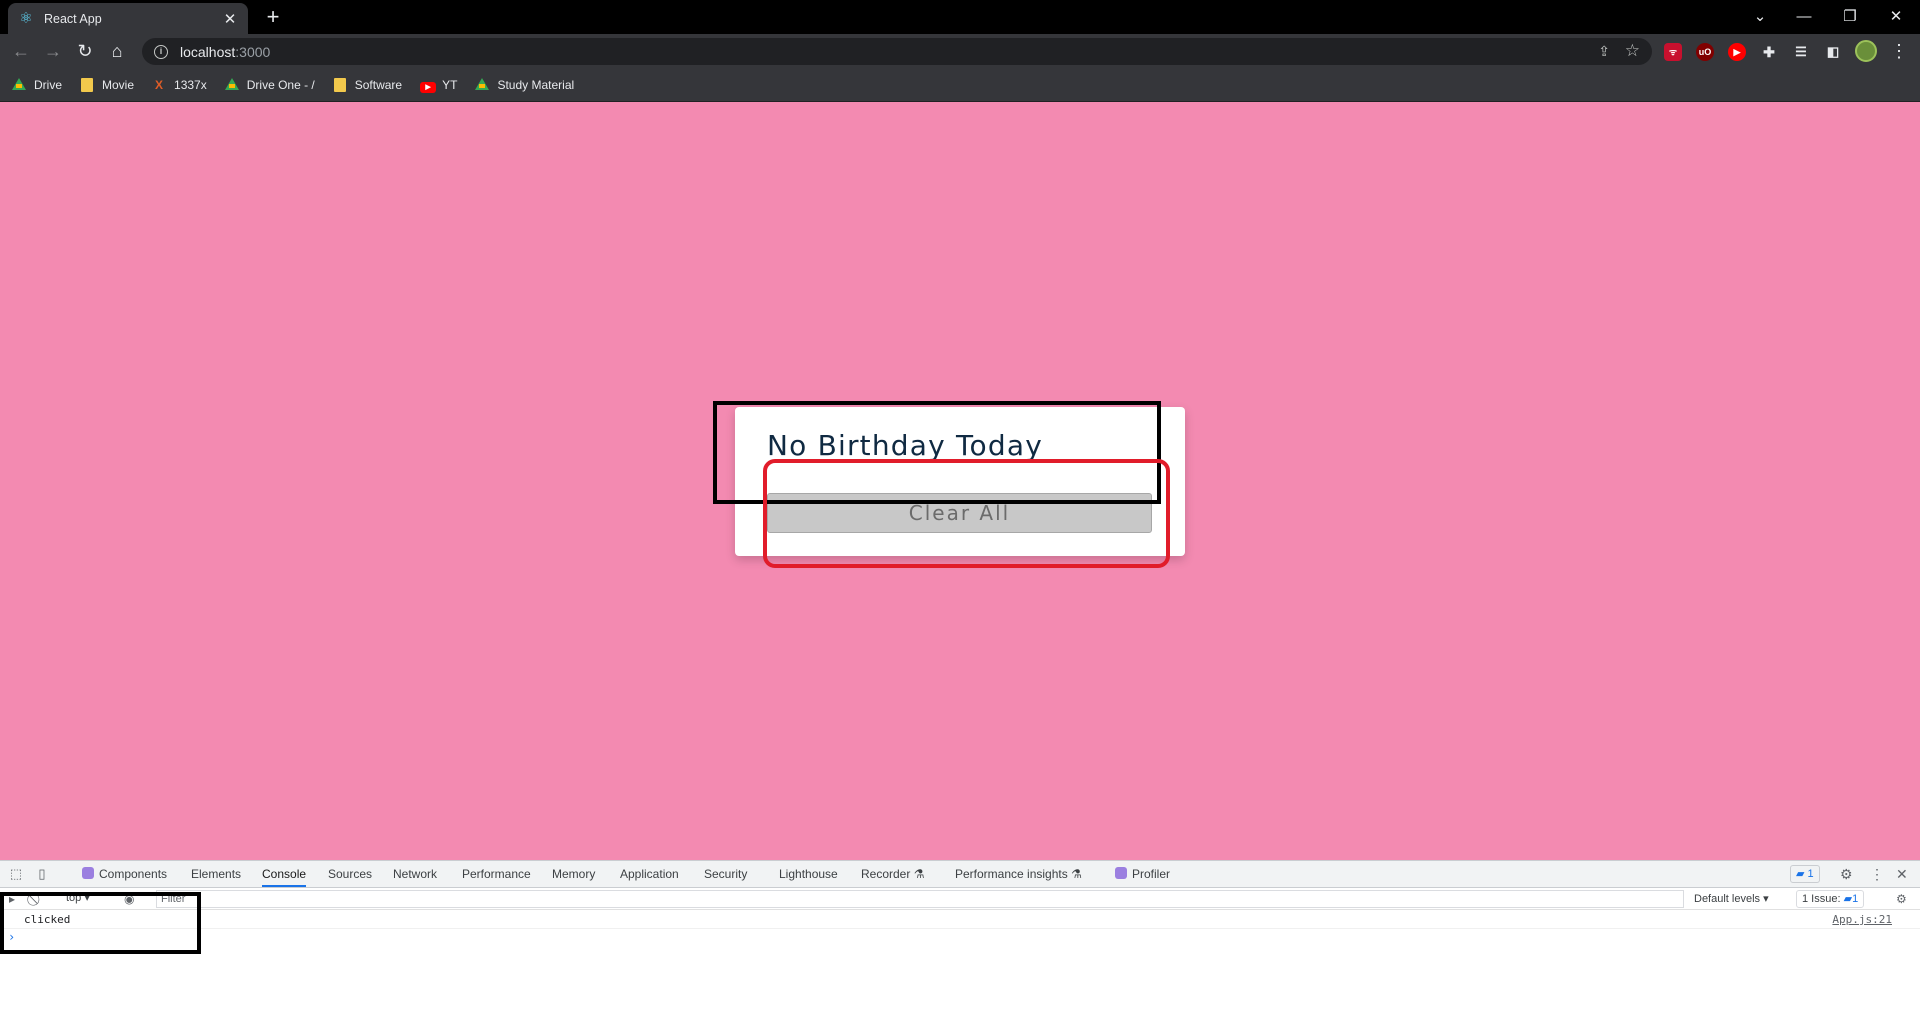 This screenshot has width=1920, height=1032. Describe the element at coordinates (1855, 899) in the screenshot. I see `issues-count: 1` at that location.